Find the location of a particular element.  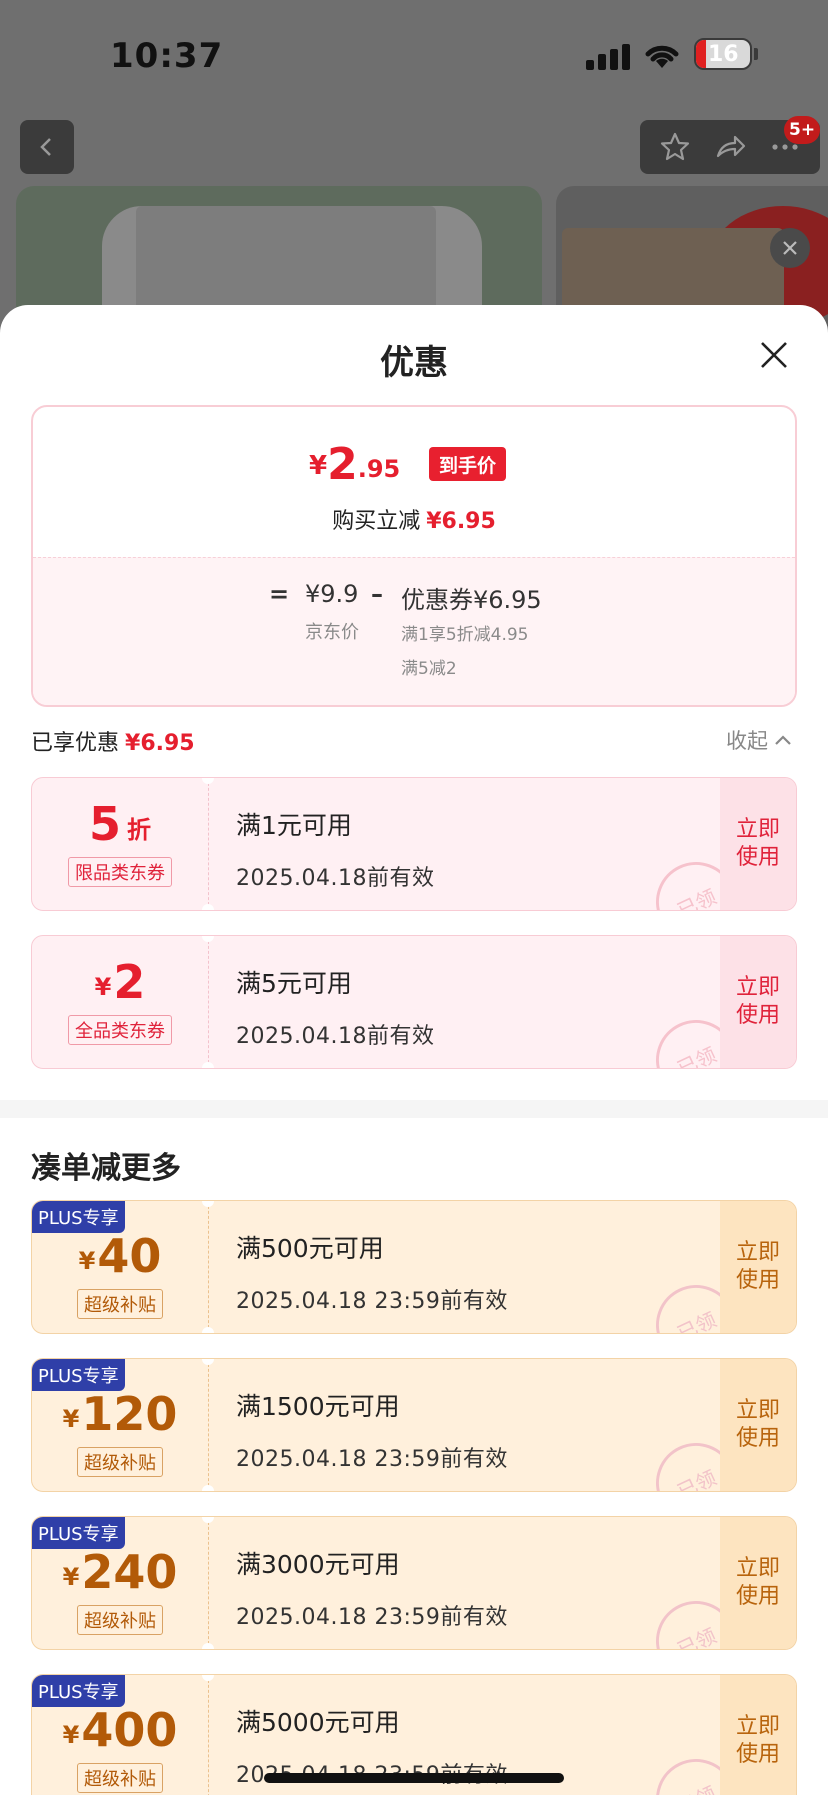

coupon-condition: 满1500元可用 is located at coordinates (318, 1406).